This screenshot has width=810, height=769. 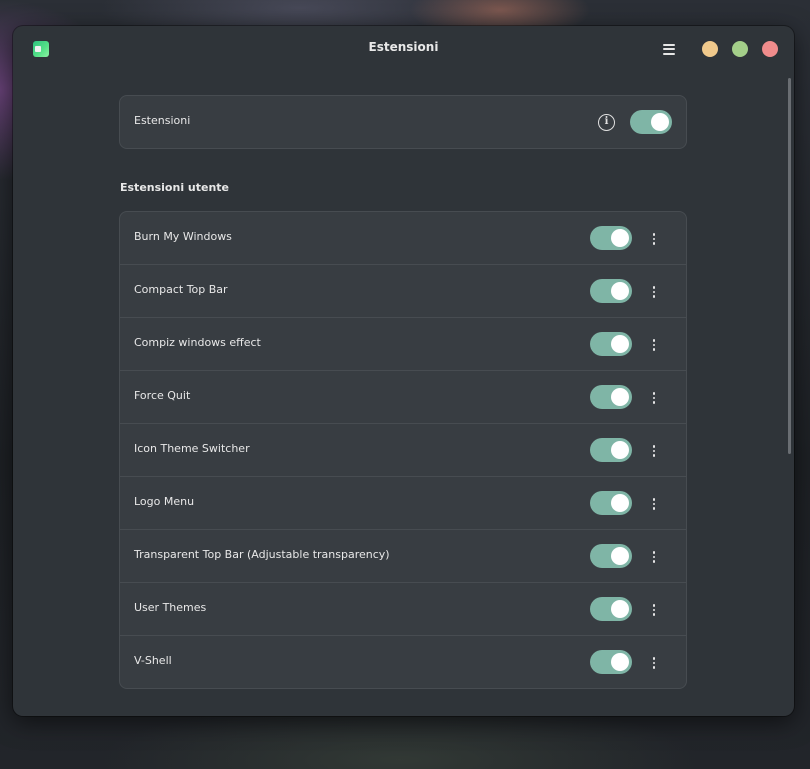 I want to click on extension-label: Force Quit, so click(x=162, y=395).